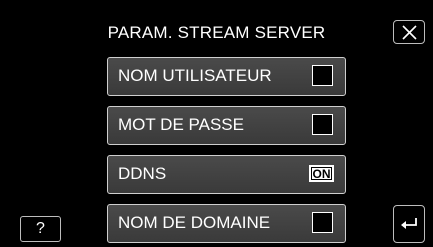  I want to click on back-arrow-icon, so click(409, 223).